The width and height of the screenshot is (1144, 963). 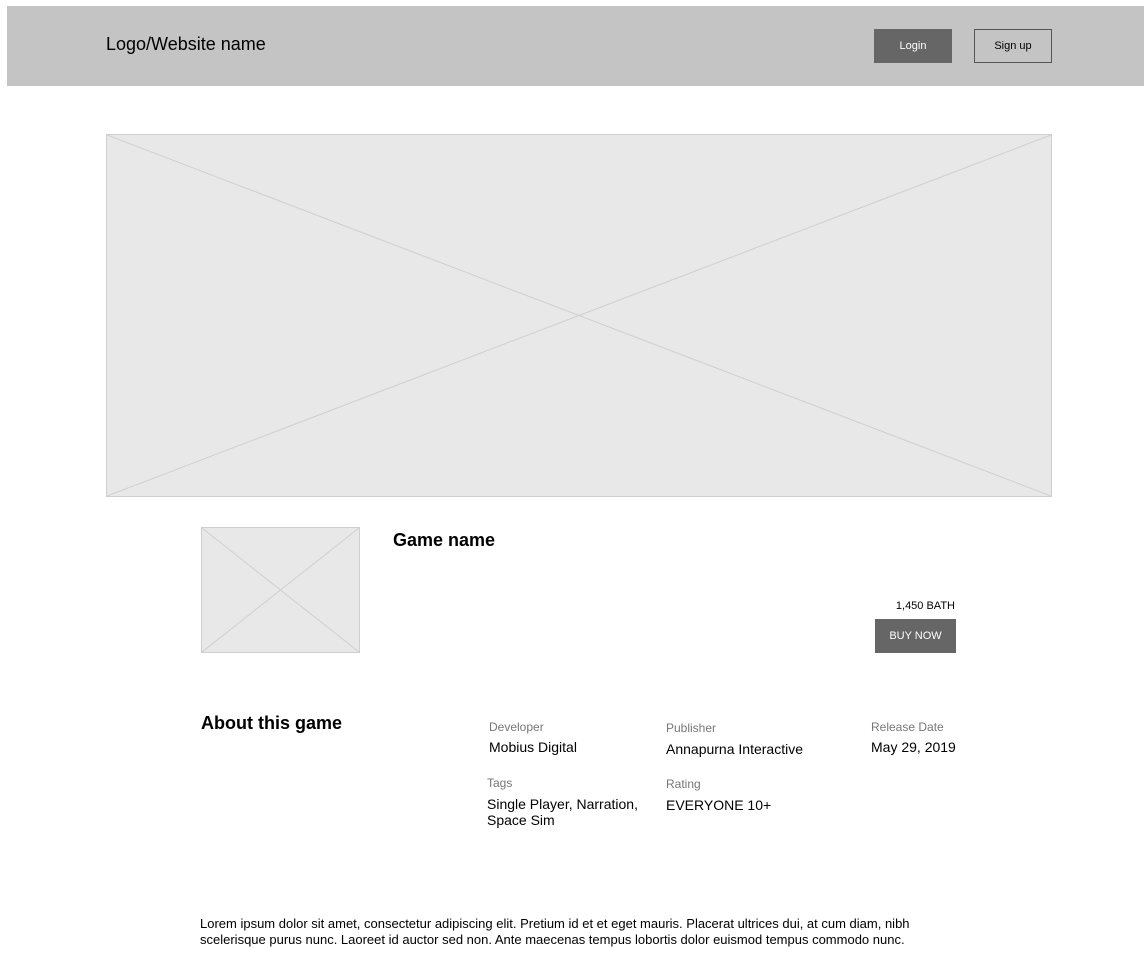 What do you see at coordinates (444, 540) in the screenshot?
I see `game-title: Game name` at bounding box center [444, 540].